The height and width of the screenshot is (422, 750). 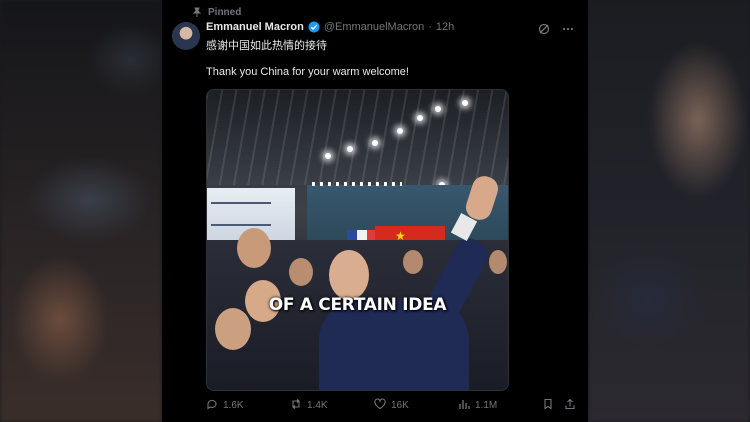 What do you see at coordinates (255, 27) in the screenshot?
I see `author-name: Emmanuel Macron` at bounding box center [255, 27].